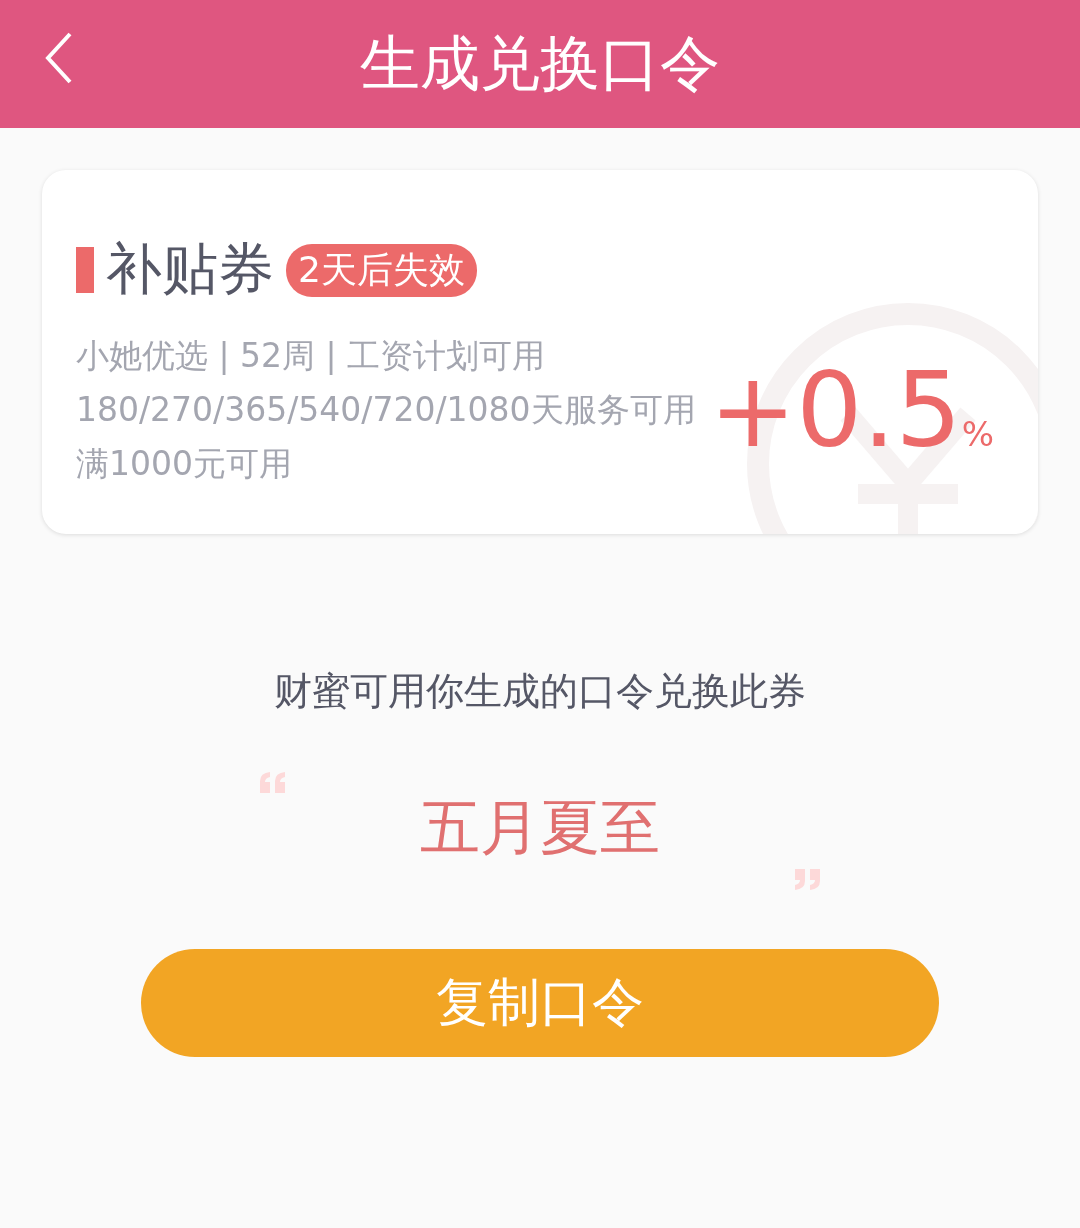  I want to click on expiry-badge: 2天后失效, so click(381, 270).